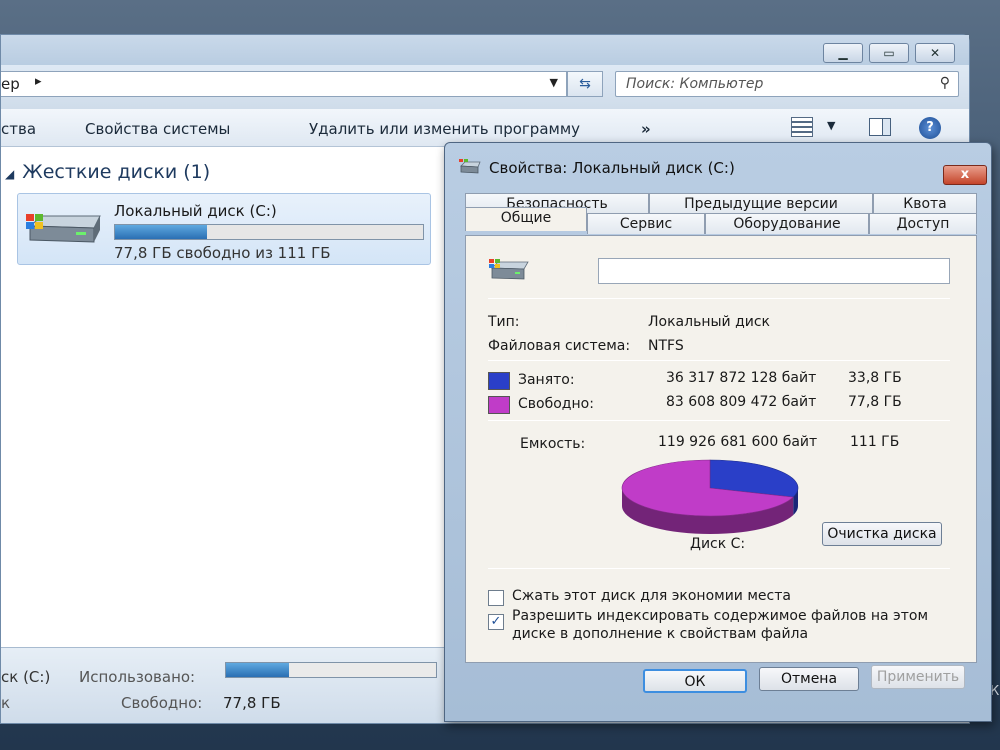 Image resolution: width=1000 pixels, height=750 pixels. Describe the element at coordinates (774, 271) in the screenshot. I see `volume-name-input` at that location.